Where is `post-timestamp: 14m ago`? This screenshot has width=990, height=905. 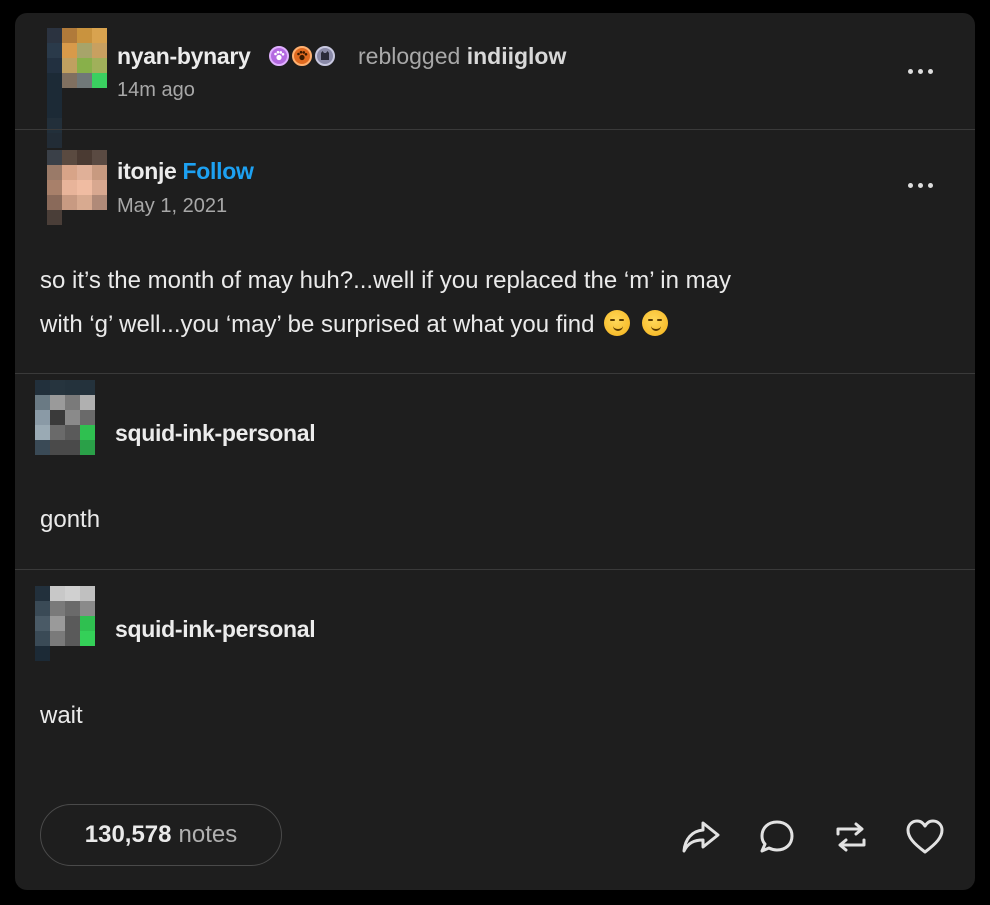
post-timestamp: 14m ago is located at coordinates (156, 90).